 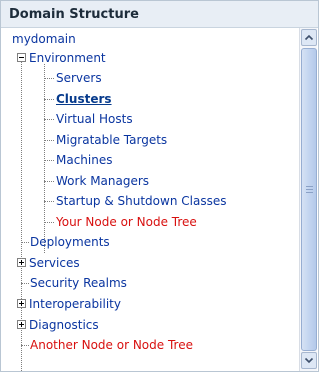 I want to click on tree-item-clusters: Clusters, so click(x=84, y=99).